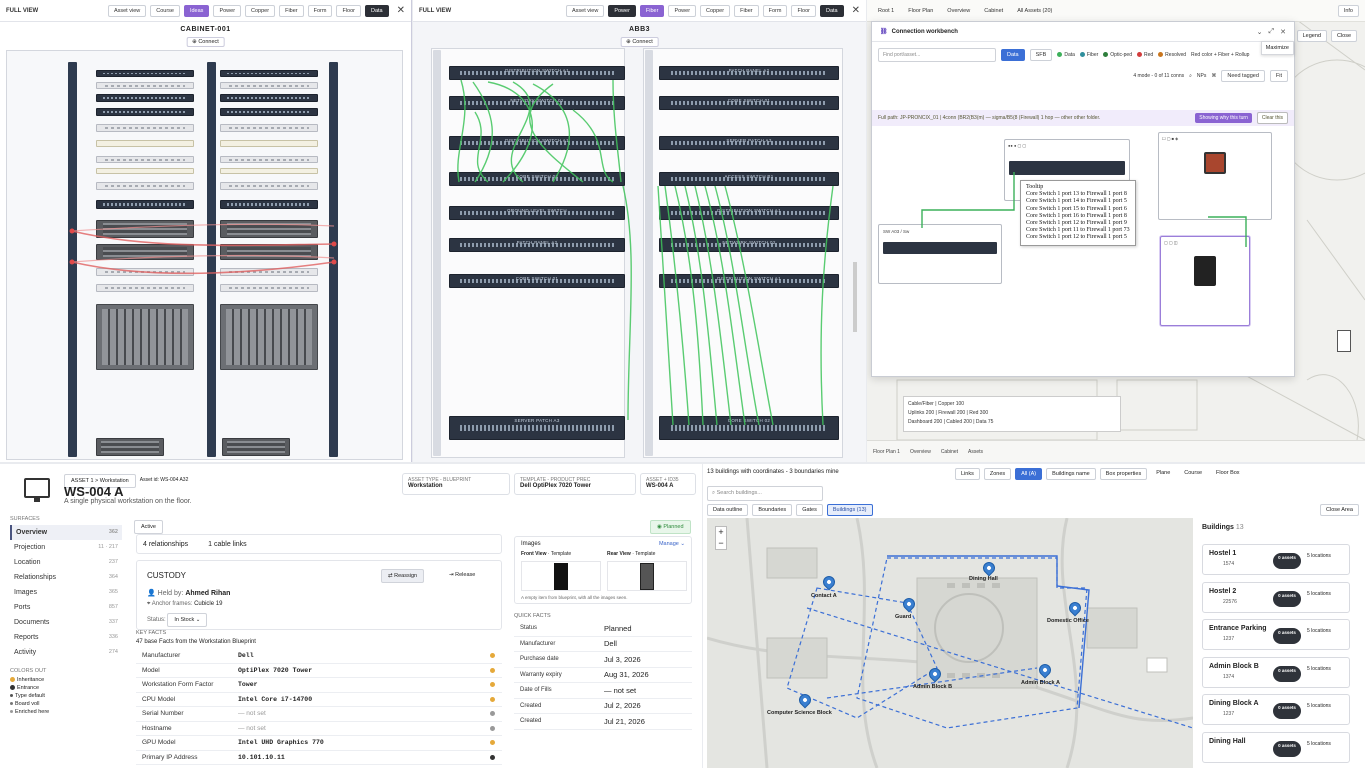 This screenshot has width=1365, height=768. Describe the element at coordinates (1228, 474) in the screenshot. I see `floor-box-button: Floor Box` at that location.